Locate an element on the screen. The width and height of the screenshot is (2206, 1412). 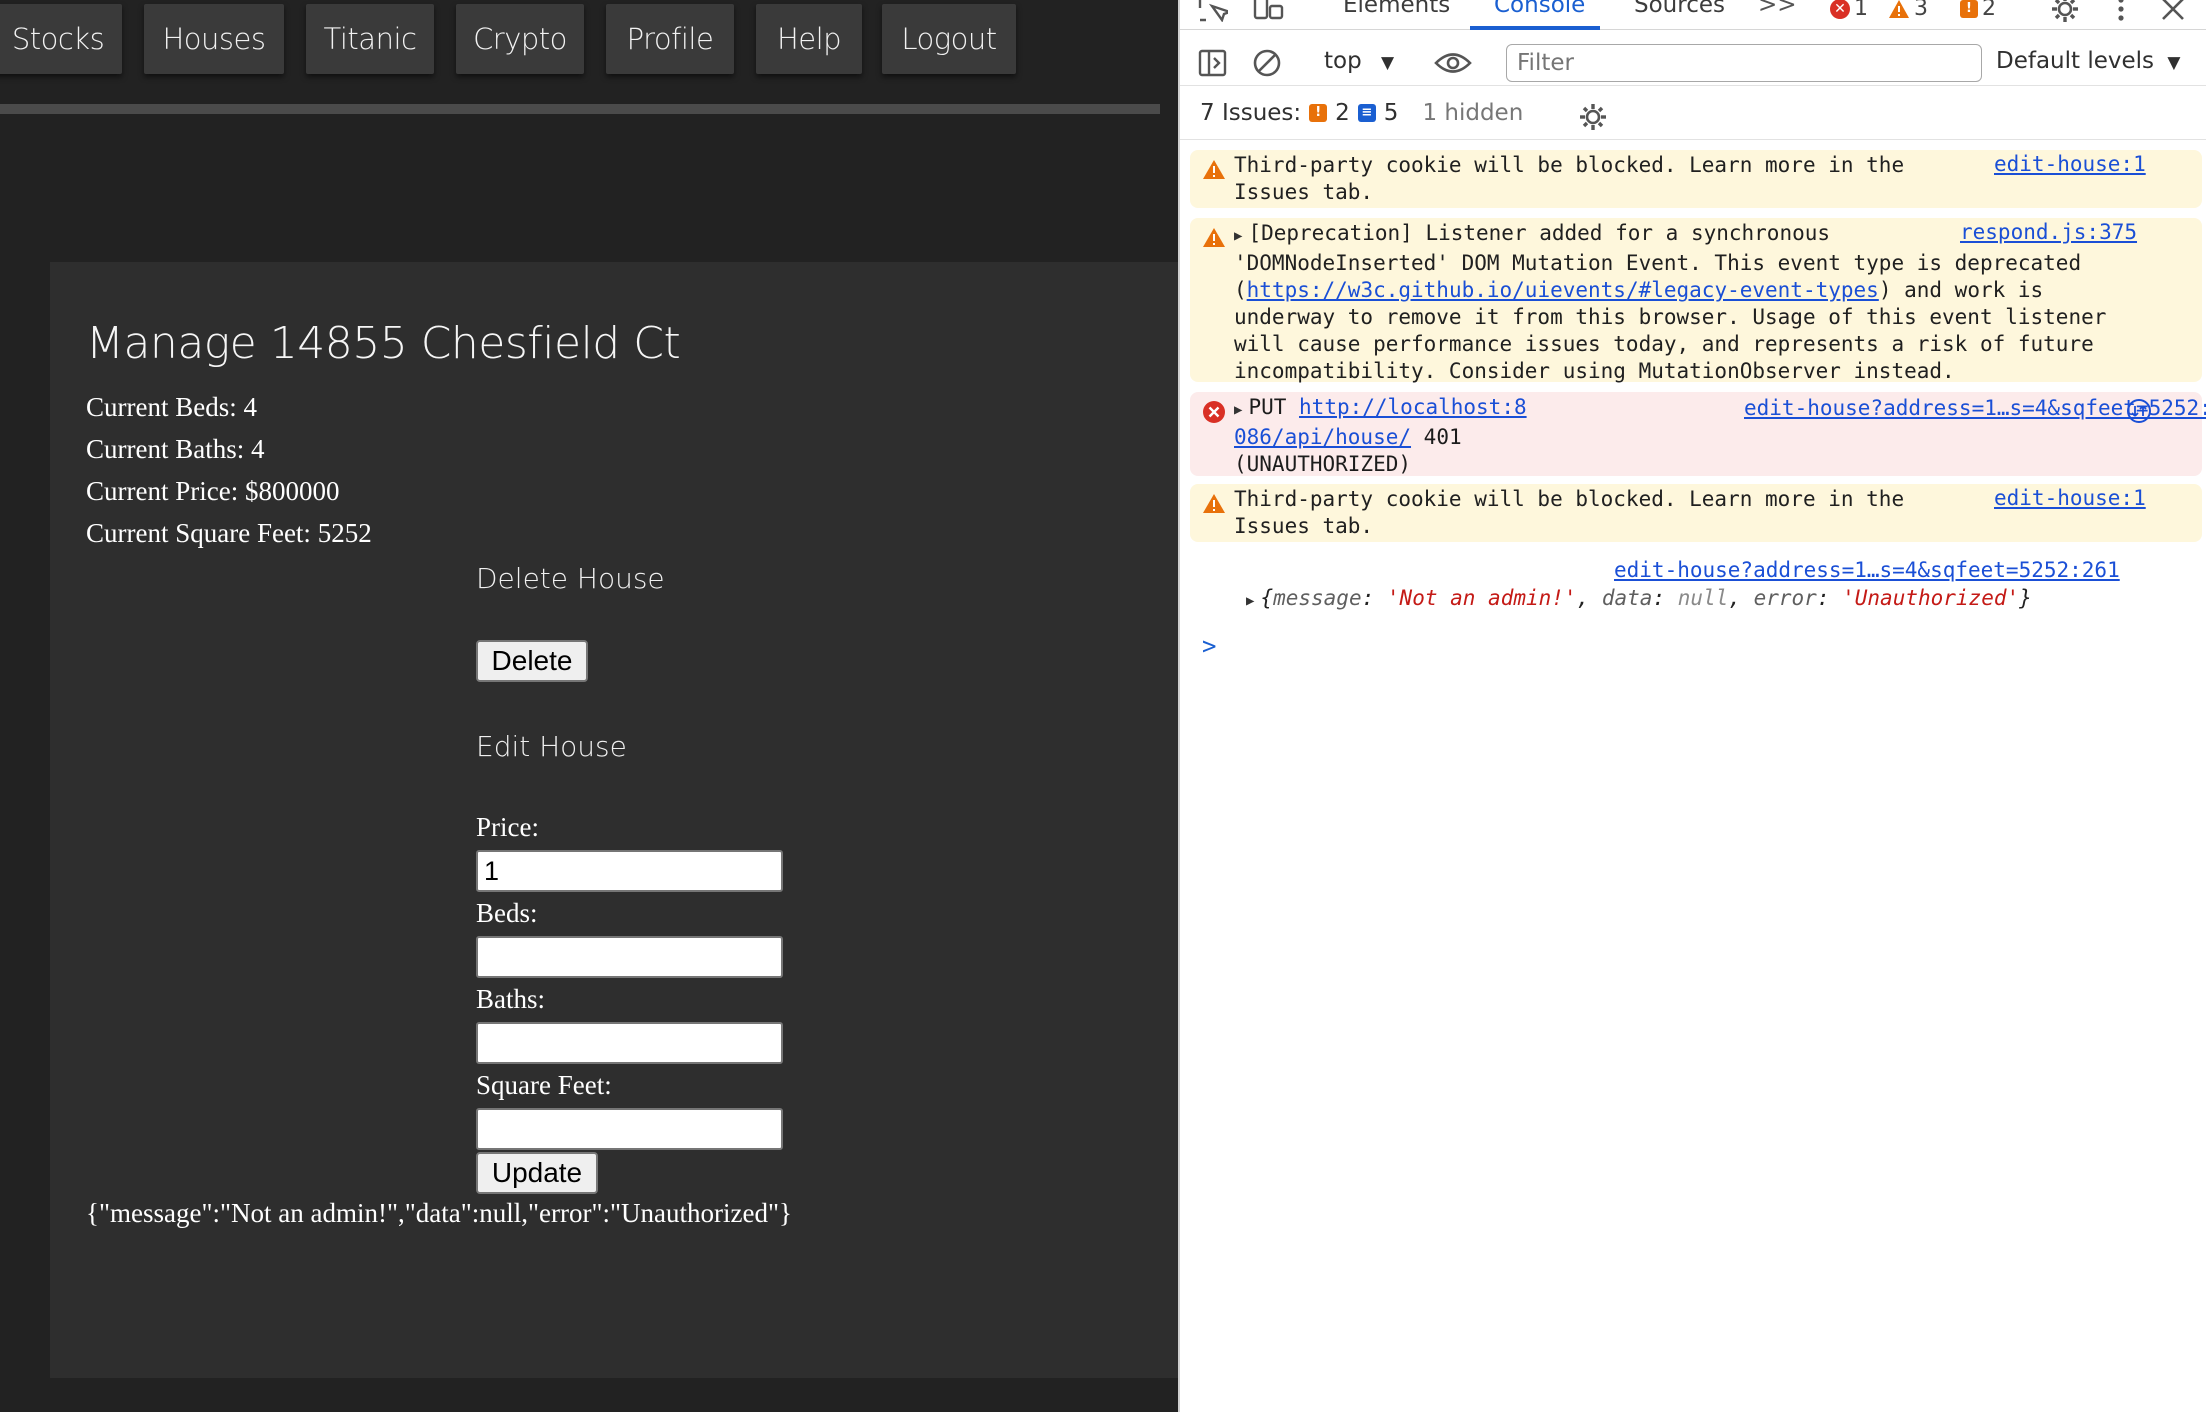
nav-houses-button: Houses is located at coordinates (214, 39).